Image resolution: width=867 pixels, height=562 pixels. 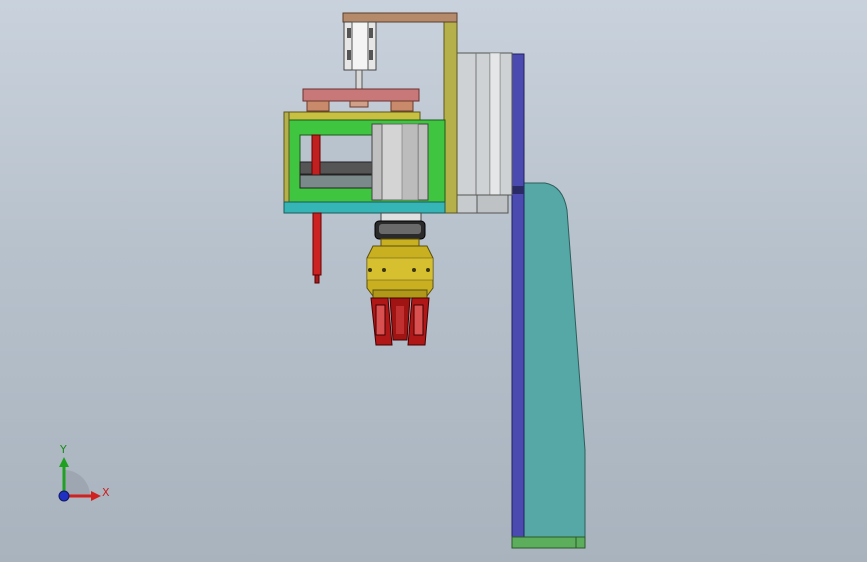 What do you see at coordinates (364, 207) in the screenshot?
I see `base-plate` at bounding box center [364, 207].